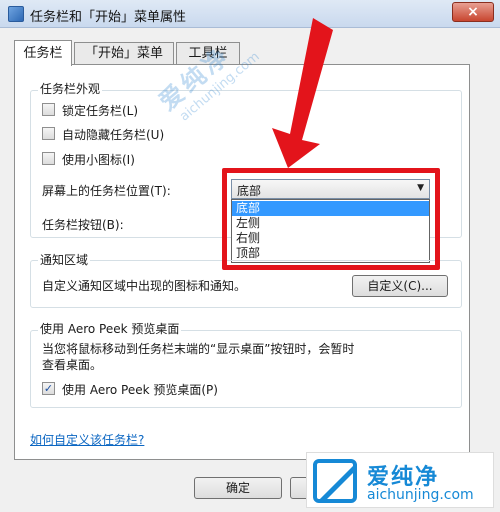 The height and width of the screenshot is (512, 500). What do you see at coordinates (330, 189) in the screenshot?
I see `taskbar-position-select: 底部 ▼` at bounding box center [330, 189].